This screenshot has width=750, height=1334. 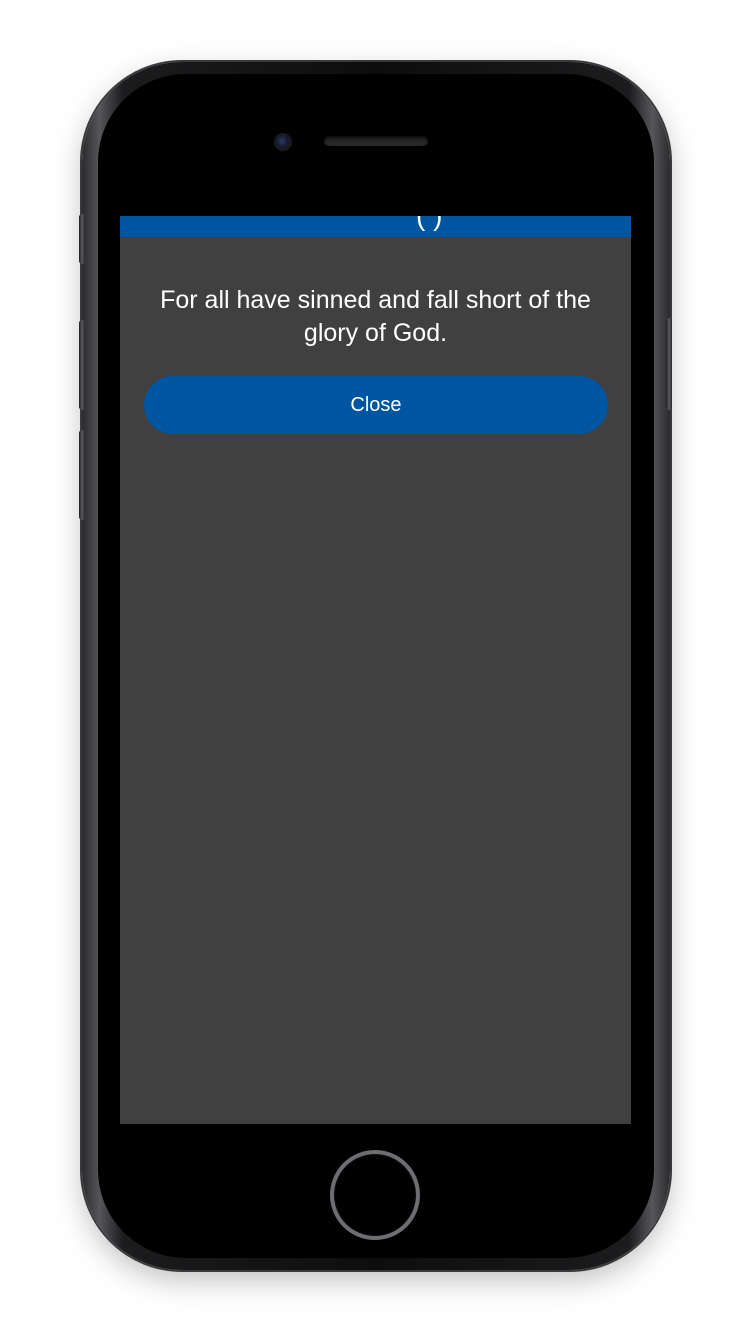 I want to click on front-camera-icon, so click(x=283, y=142).